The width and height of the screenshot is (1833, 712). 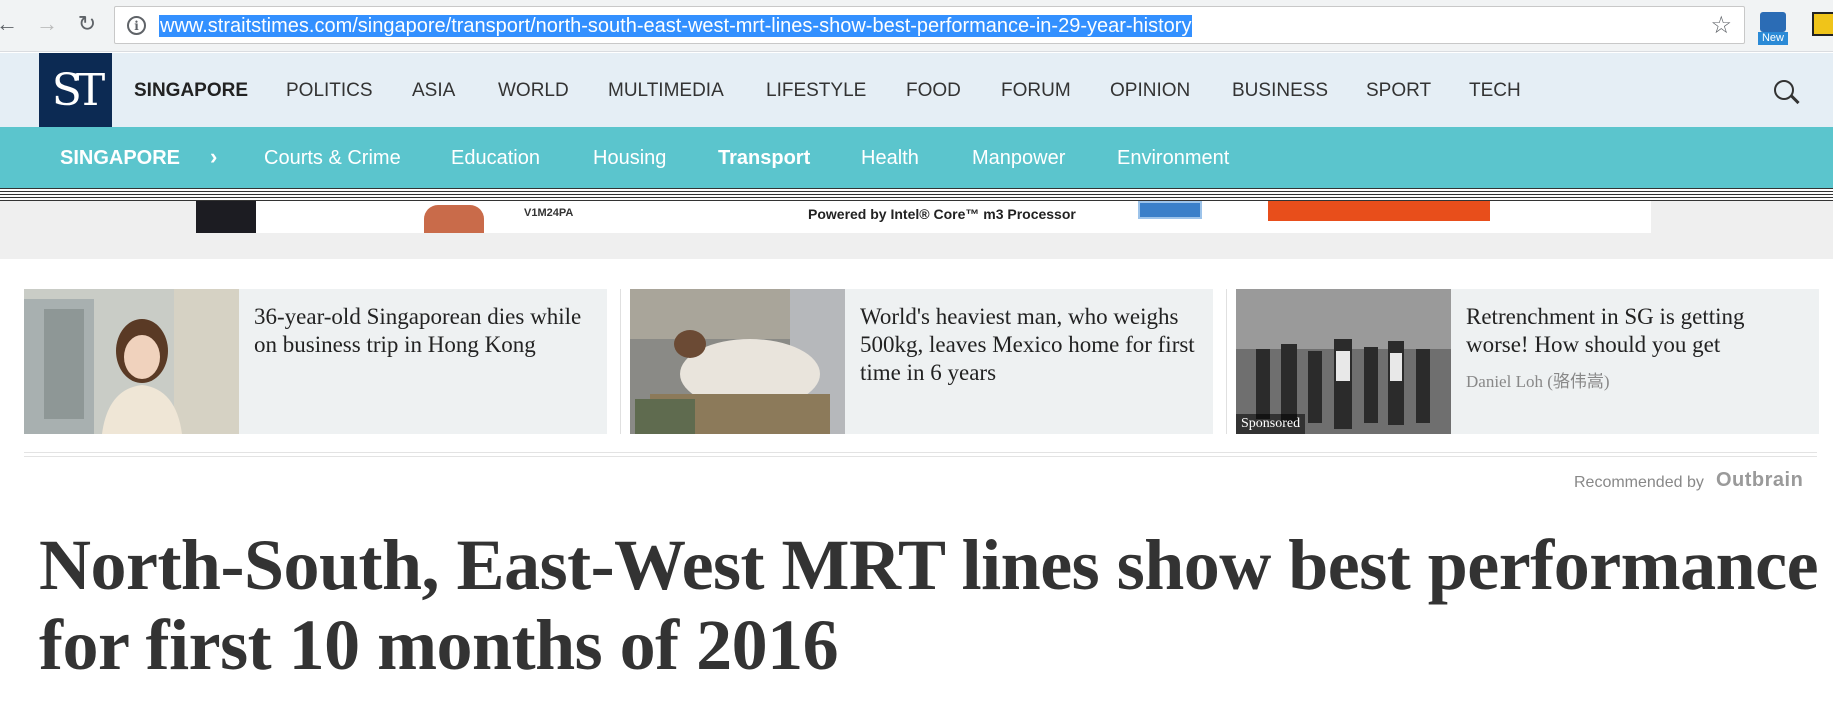 What do you see at coordinates (454, 219) in the screenshot?
I see `ad-image` at bounding box center [454, 219].